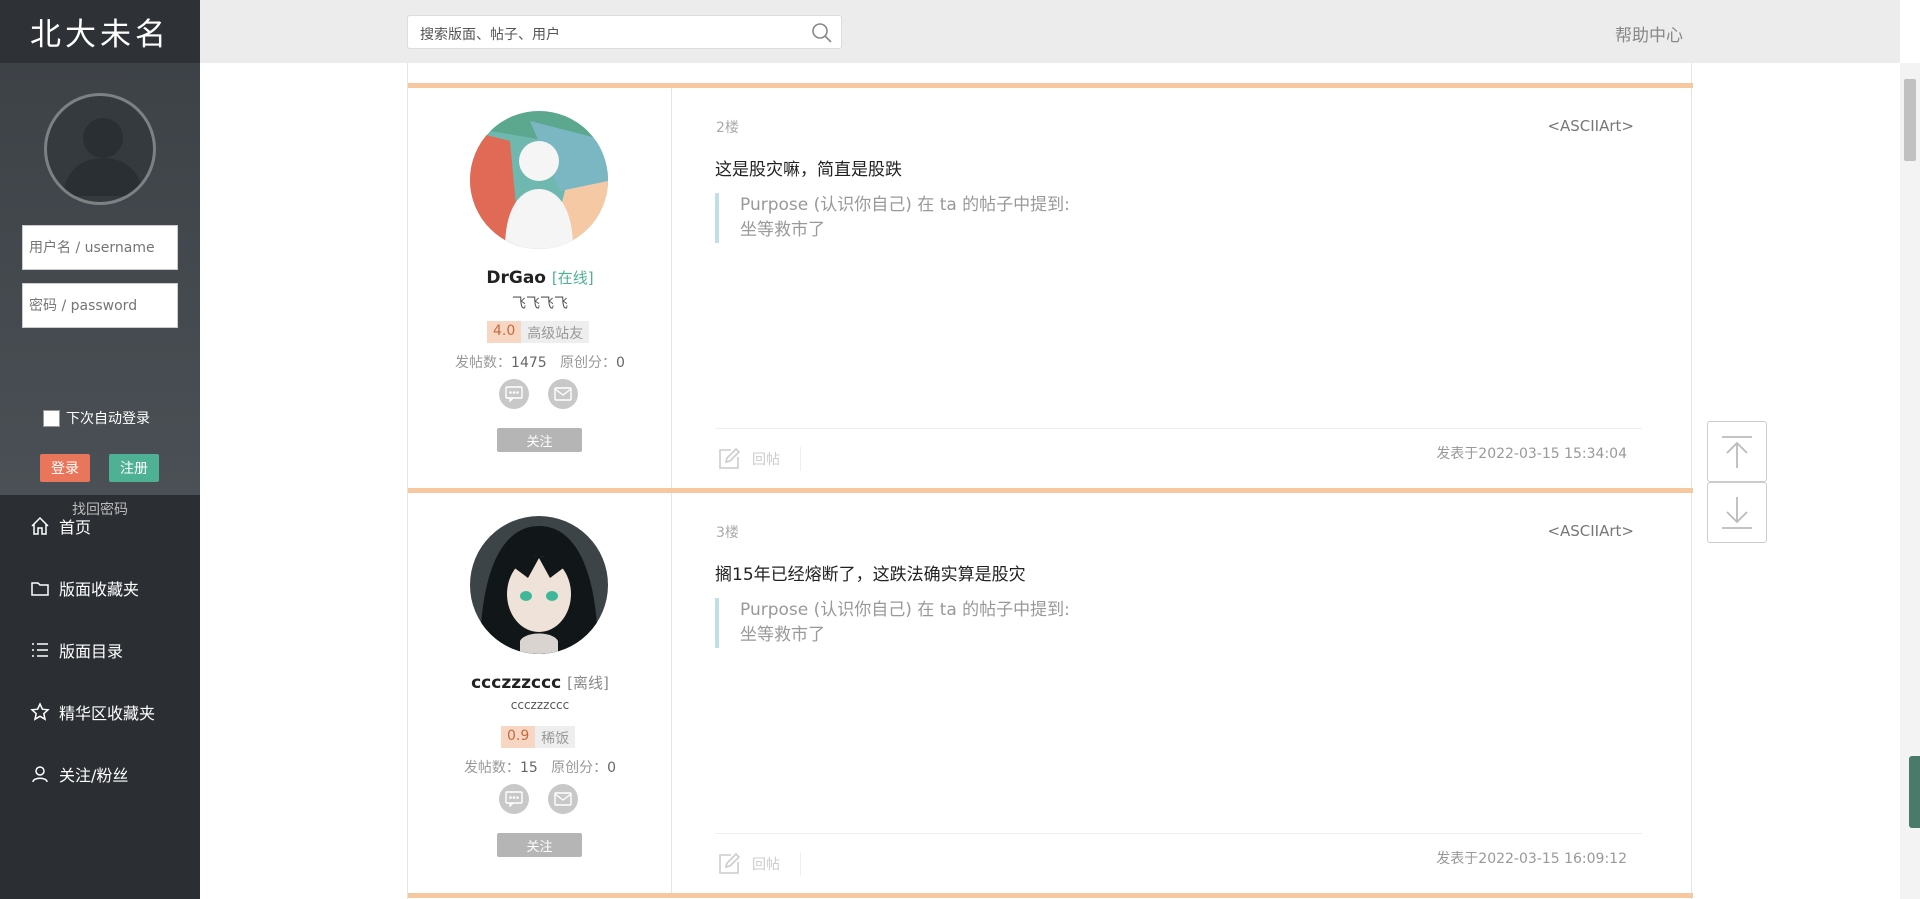 The width and height of the screenshot is (1920, 899). What do you see at coordinates (540, 705) in the screenshot?
I see `user-signature: ccczzzccc` at bounding box center [540, 705].